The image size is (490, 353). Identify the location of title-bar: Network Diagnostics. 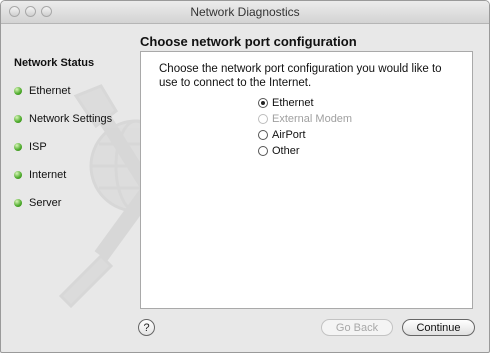
(245, 12).